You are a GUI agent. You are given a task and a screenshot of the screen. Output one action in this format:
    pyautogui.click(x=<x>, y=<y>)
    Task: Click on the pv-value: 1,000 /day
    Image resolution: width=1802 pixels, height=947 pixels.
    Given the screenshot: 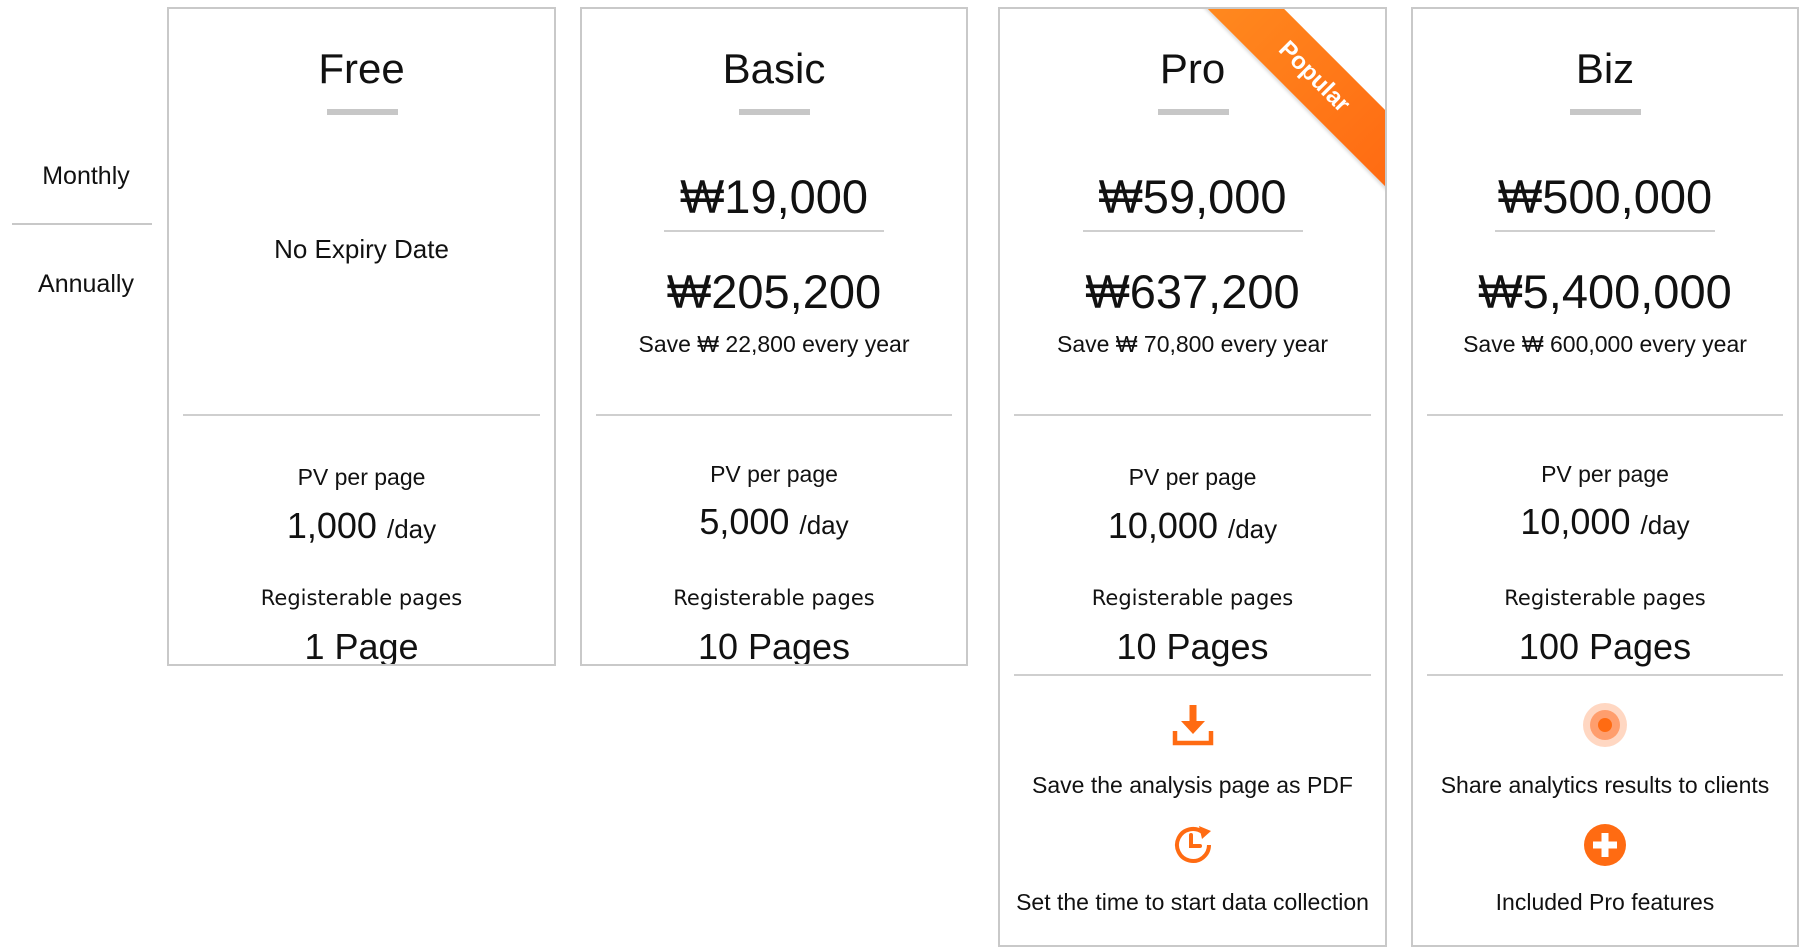 What is the action you would take?
    pyautogui.click(x=361, y=526)
    